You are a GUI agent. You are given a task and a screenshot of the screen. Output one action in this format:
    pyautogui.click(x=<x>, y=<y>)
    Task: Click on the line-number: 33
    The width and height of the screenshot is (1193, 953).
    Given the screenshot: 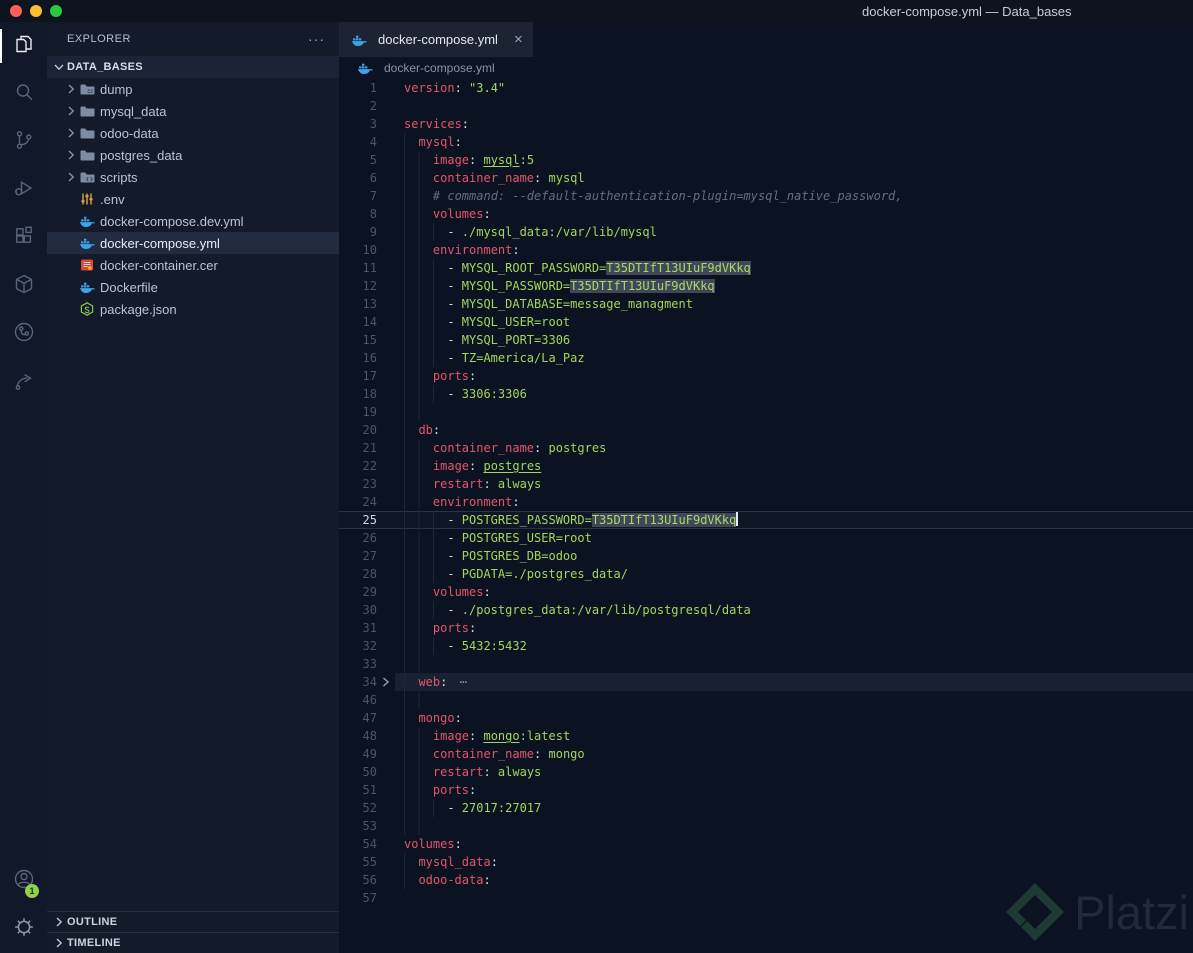 What is the action you would take?
    pyautogui.click(x=367, y=664)
    